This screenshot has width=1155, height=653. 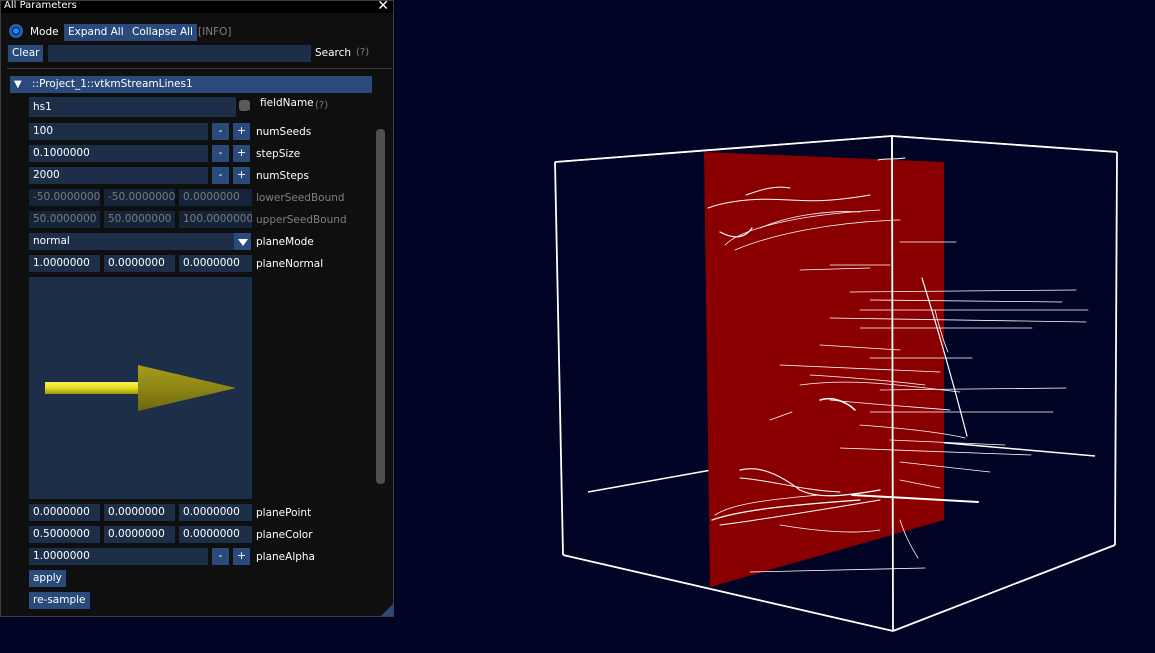 I want to click on chevron-down-icon: ▼, so click(x=18, y=84).